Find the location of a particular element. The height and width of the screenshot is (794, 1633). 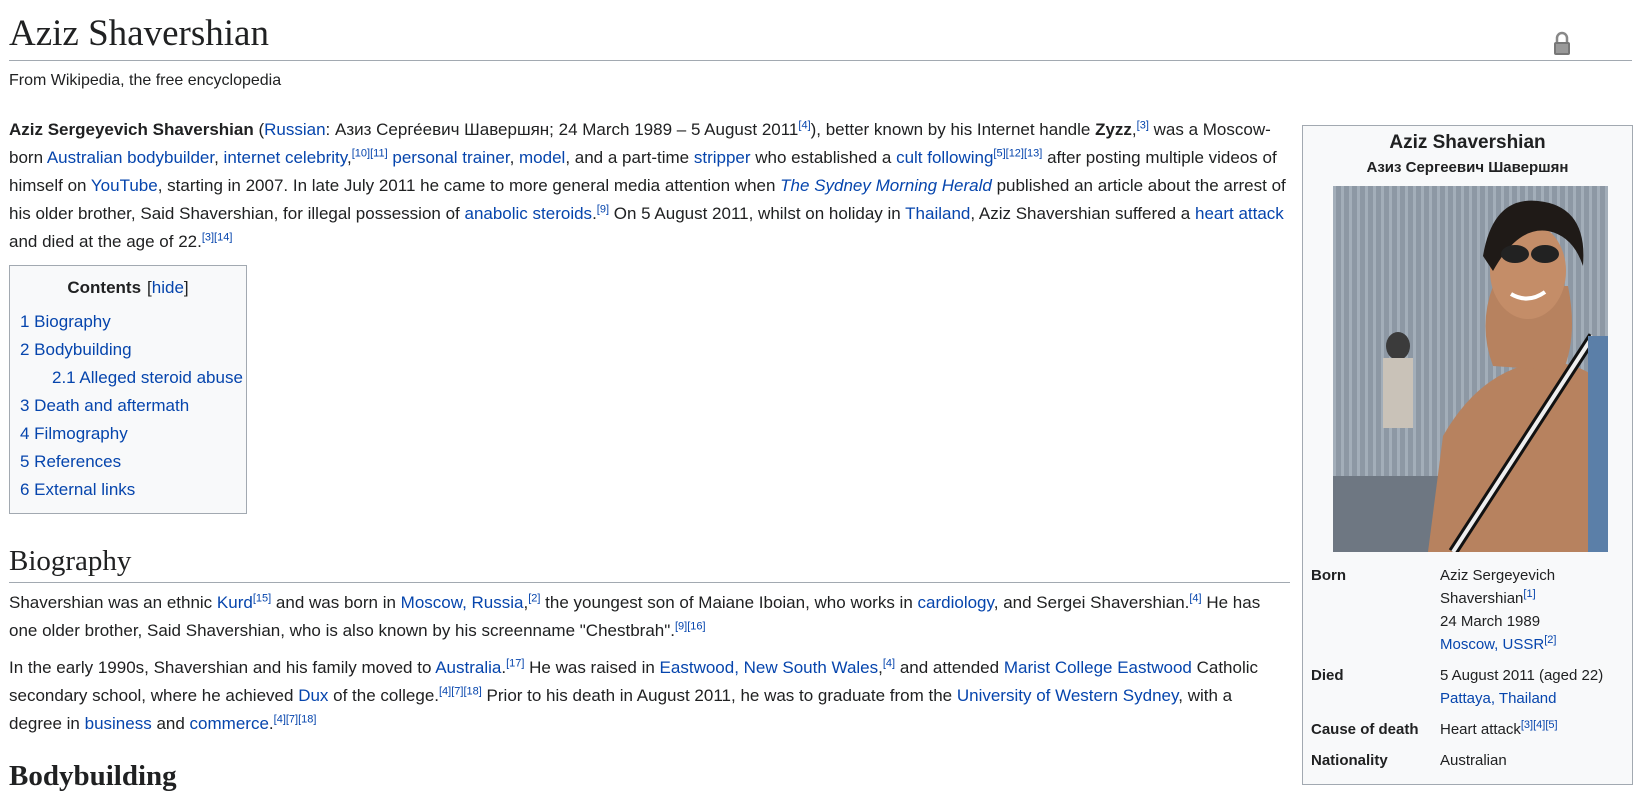

page-title: Aziz Shavershian is located at coordinates (820, 36).